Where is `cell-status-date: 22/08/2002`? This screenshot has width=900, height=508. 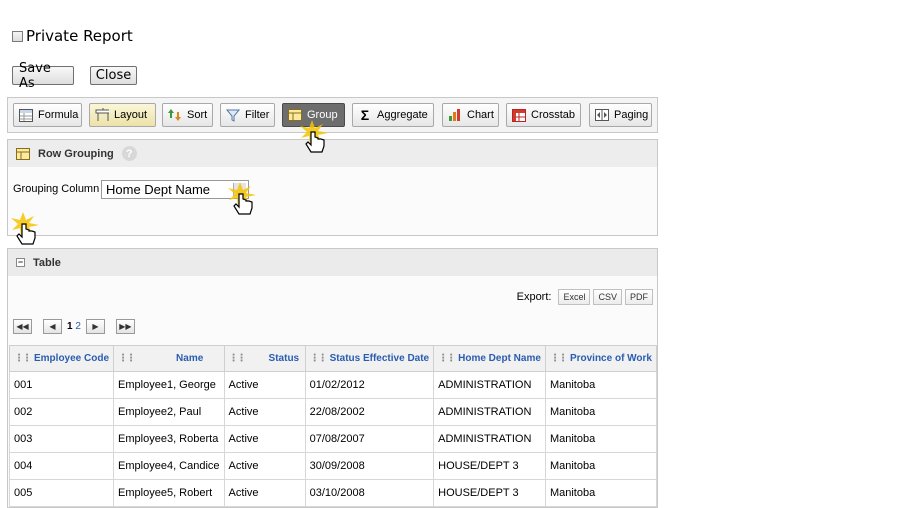
cell-status-date: 22/08/2002 is located at coordinates (369, 412).